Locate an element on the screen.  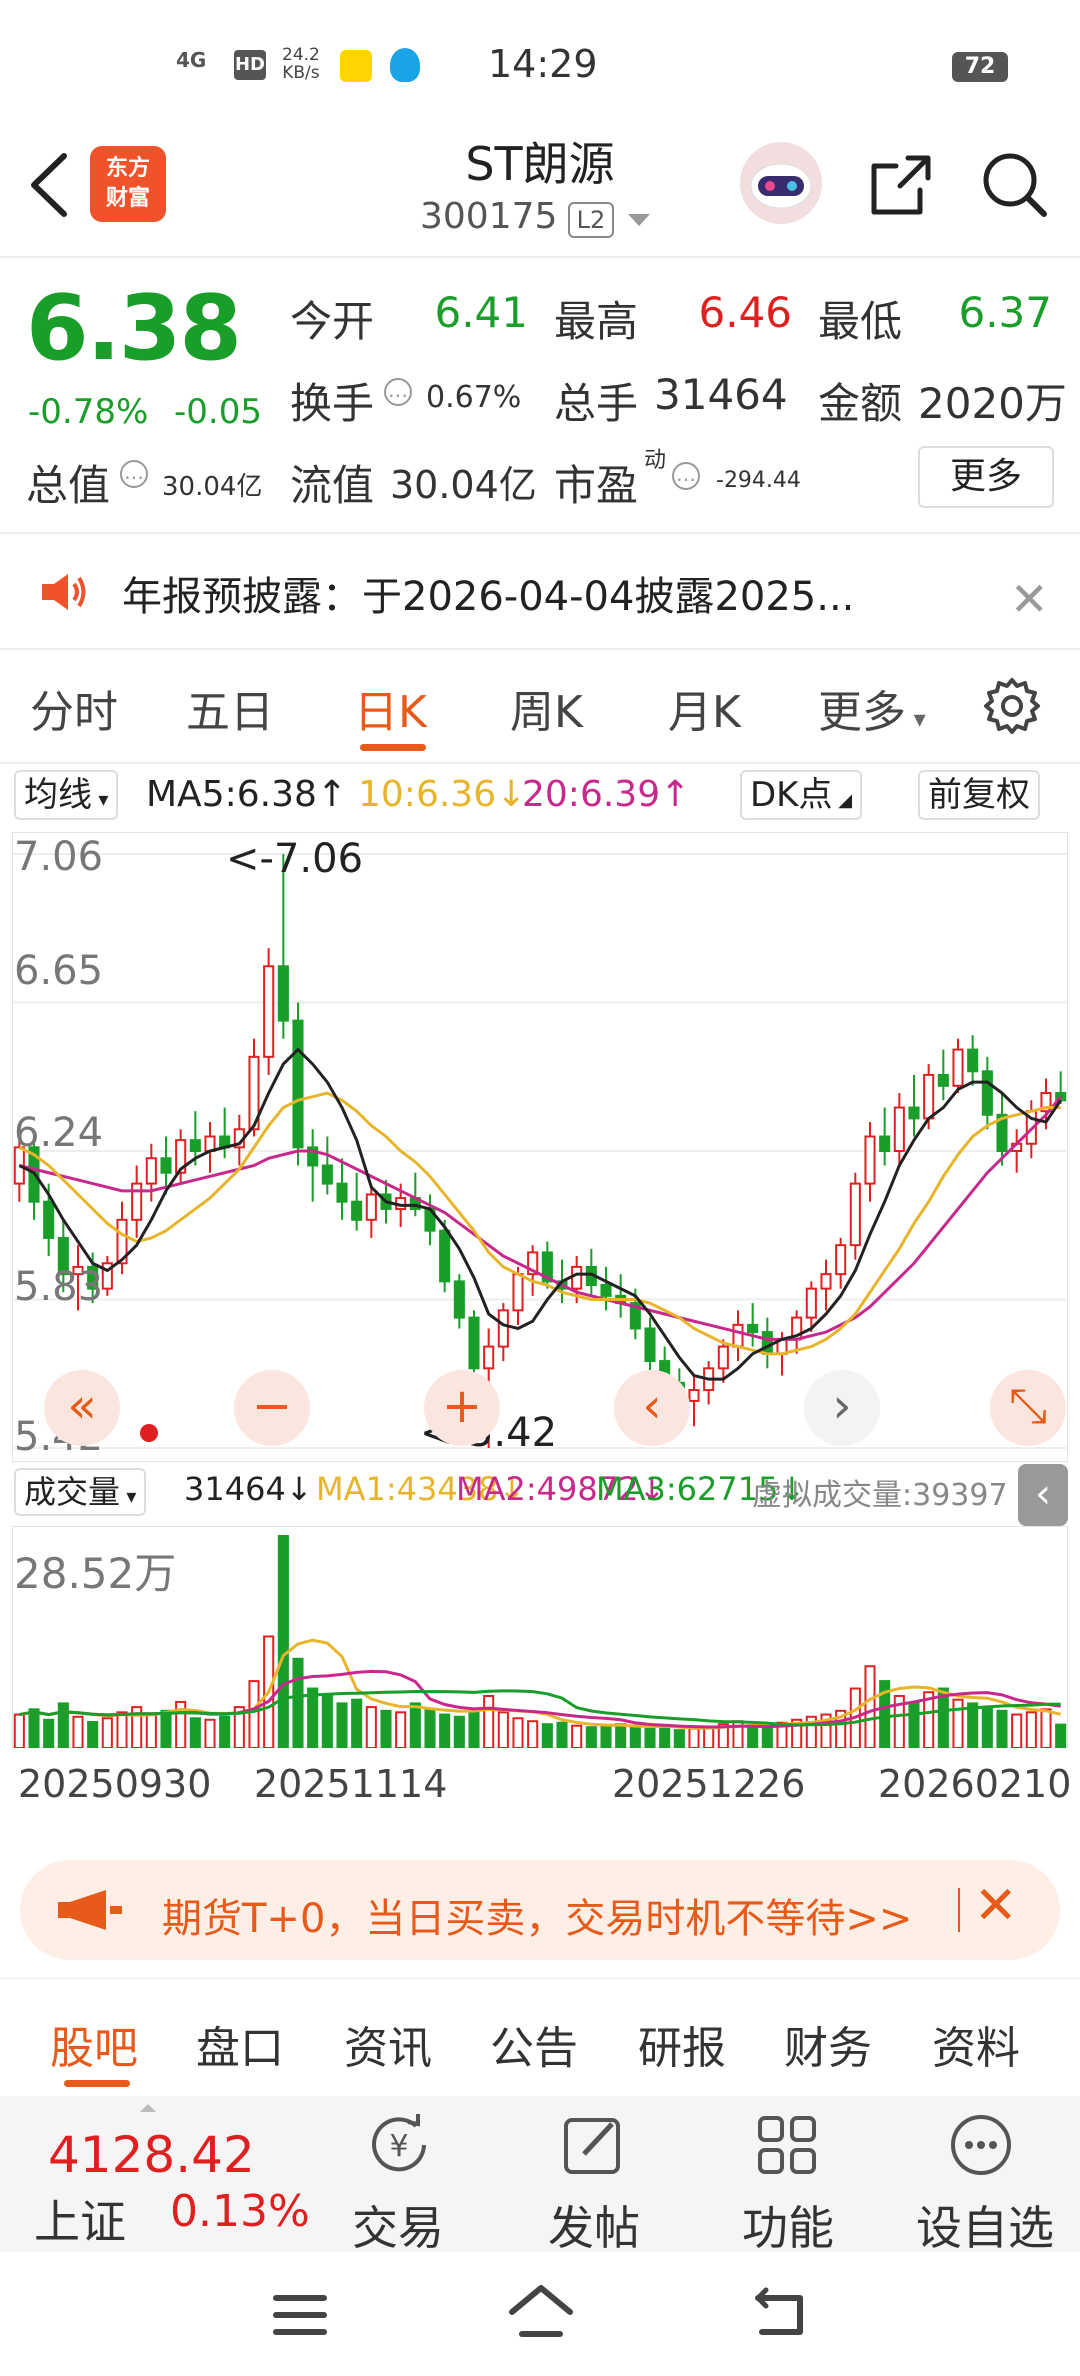
tab-research: 研报 is located at coordinates (682, 2044).